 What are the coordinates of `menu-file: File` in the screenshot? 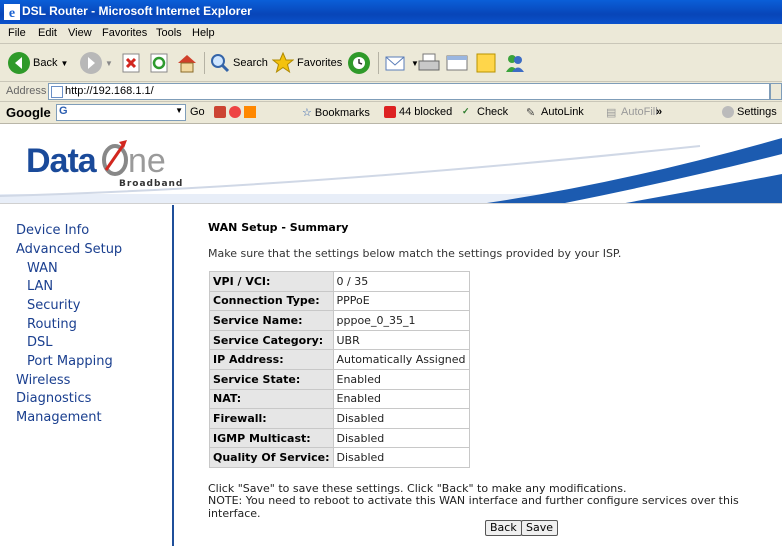 It's located at (17, 33).